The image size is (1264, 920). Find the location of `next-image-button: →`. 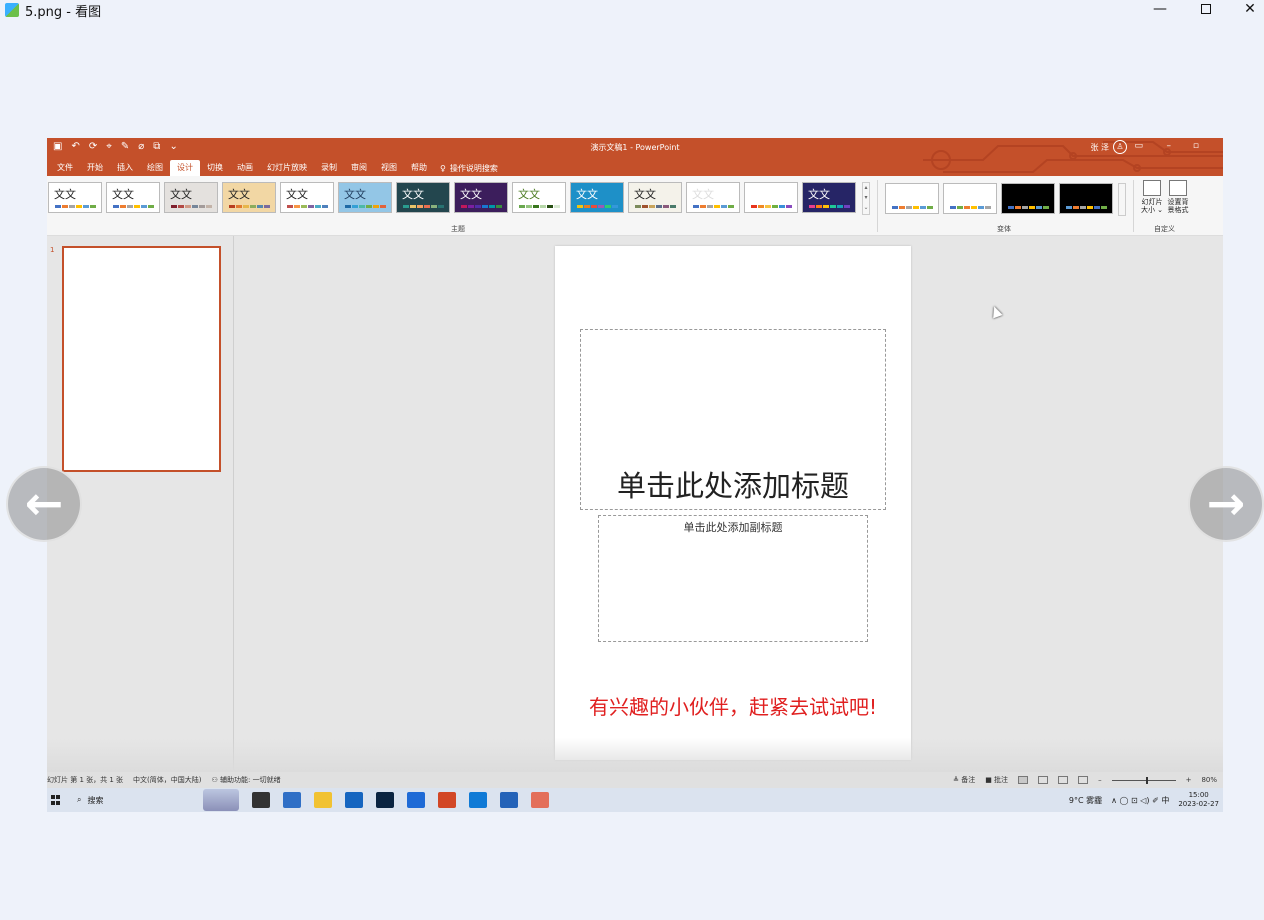

next-image-button: → is located at coordinates (1226, 504).